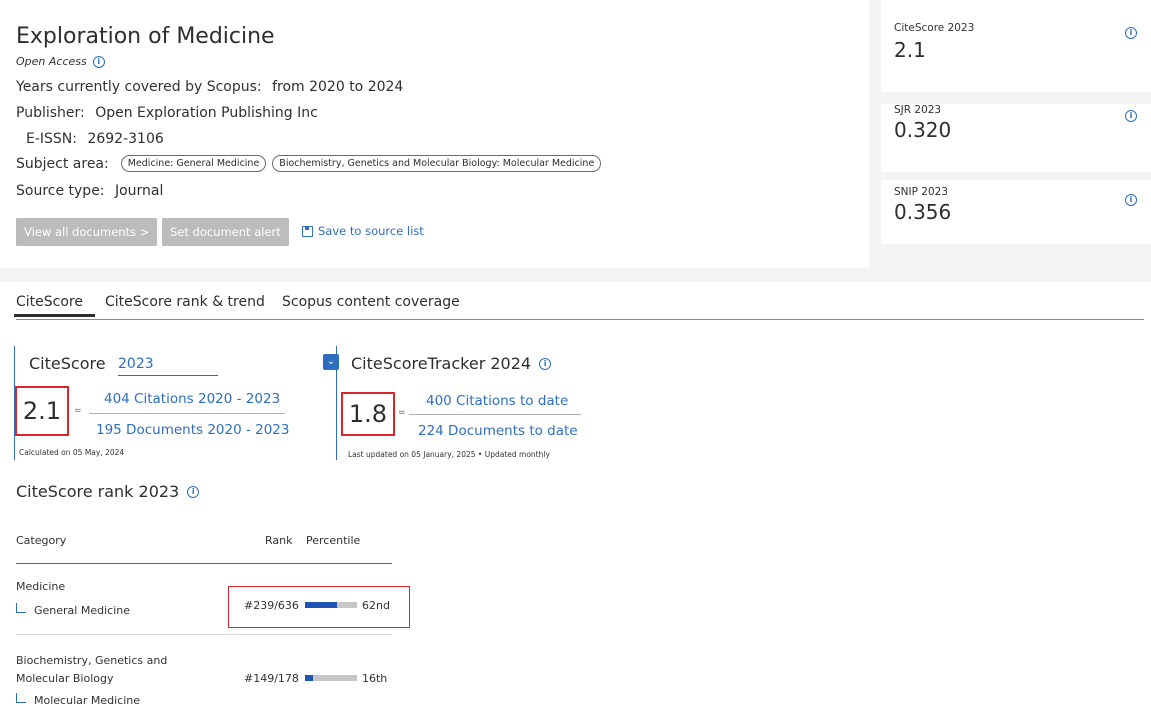 The image size is (1151, 706). What do you see at coordinates (65, 678) in the screenshot?
I see `row-category-main-cont: Molecular Biology` at bounding box center [65, 678].